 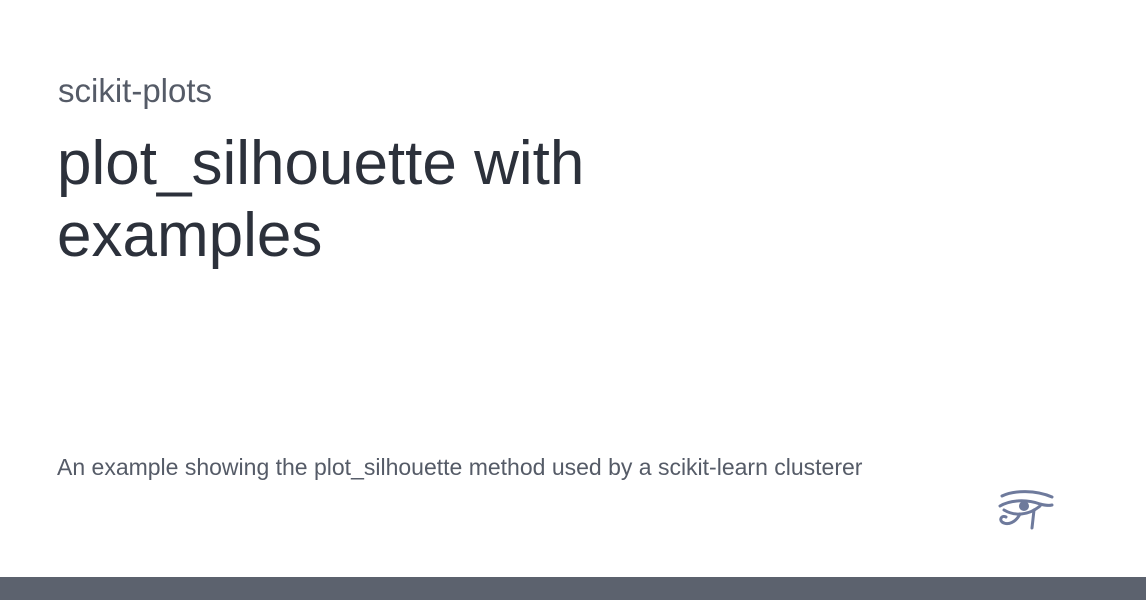 What do you see at coordinates (135, 90) in the screenshot?
I see `site-name: scikit-plots` at bounding box center [135, 90].